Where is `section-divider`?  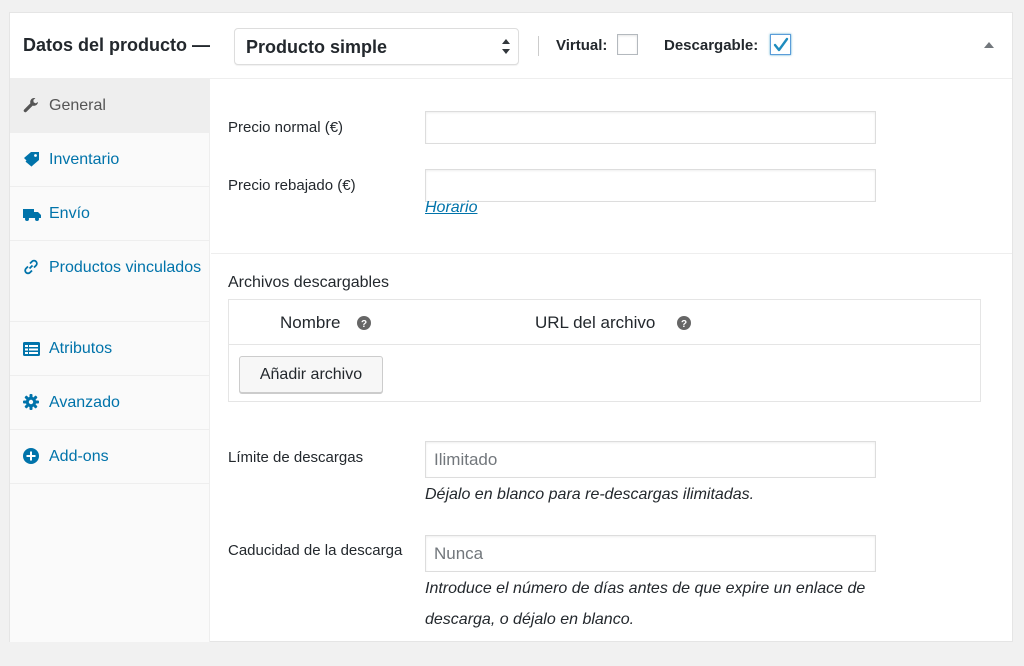
section-divider is located at coordinates (611, 253).